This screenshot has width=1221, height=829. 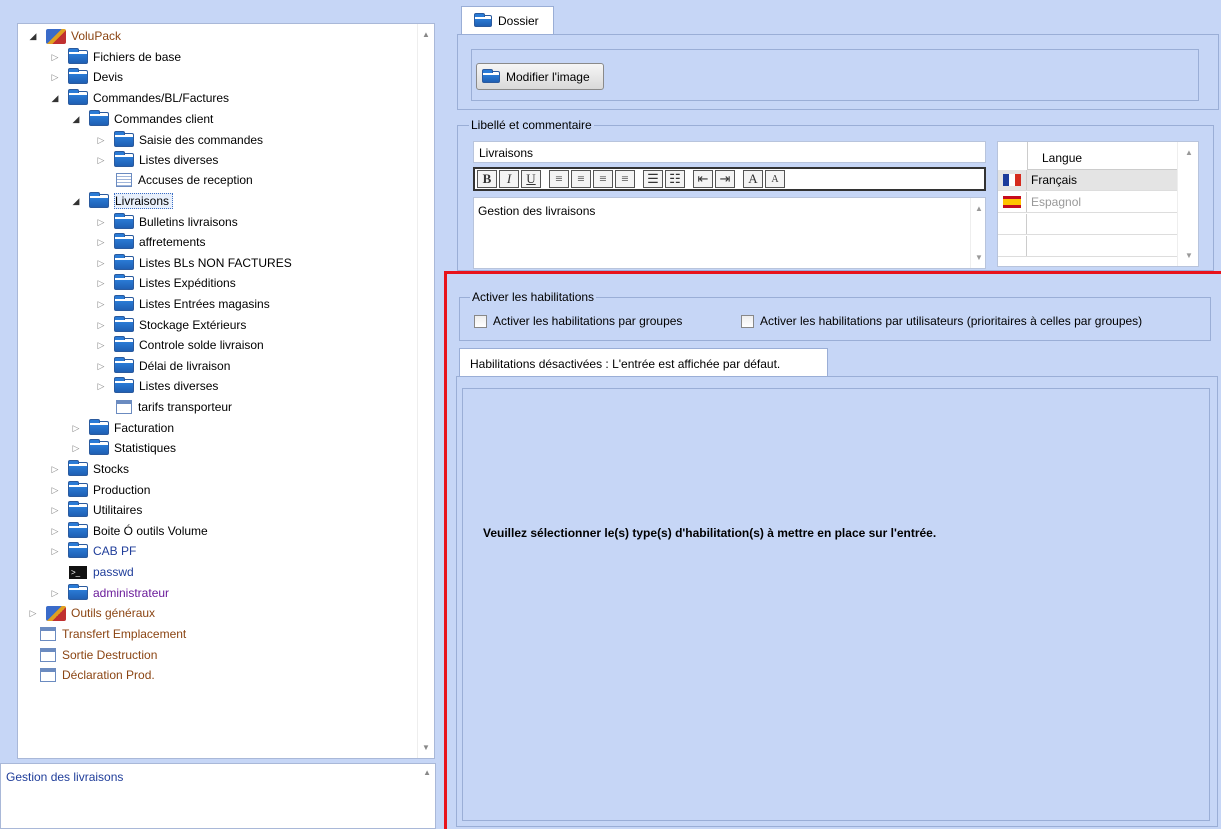 I want to click on numbered-list-button: ☷, so click(x=675, y=179).